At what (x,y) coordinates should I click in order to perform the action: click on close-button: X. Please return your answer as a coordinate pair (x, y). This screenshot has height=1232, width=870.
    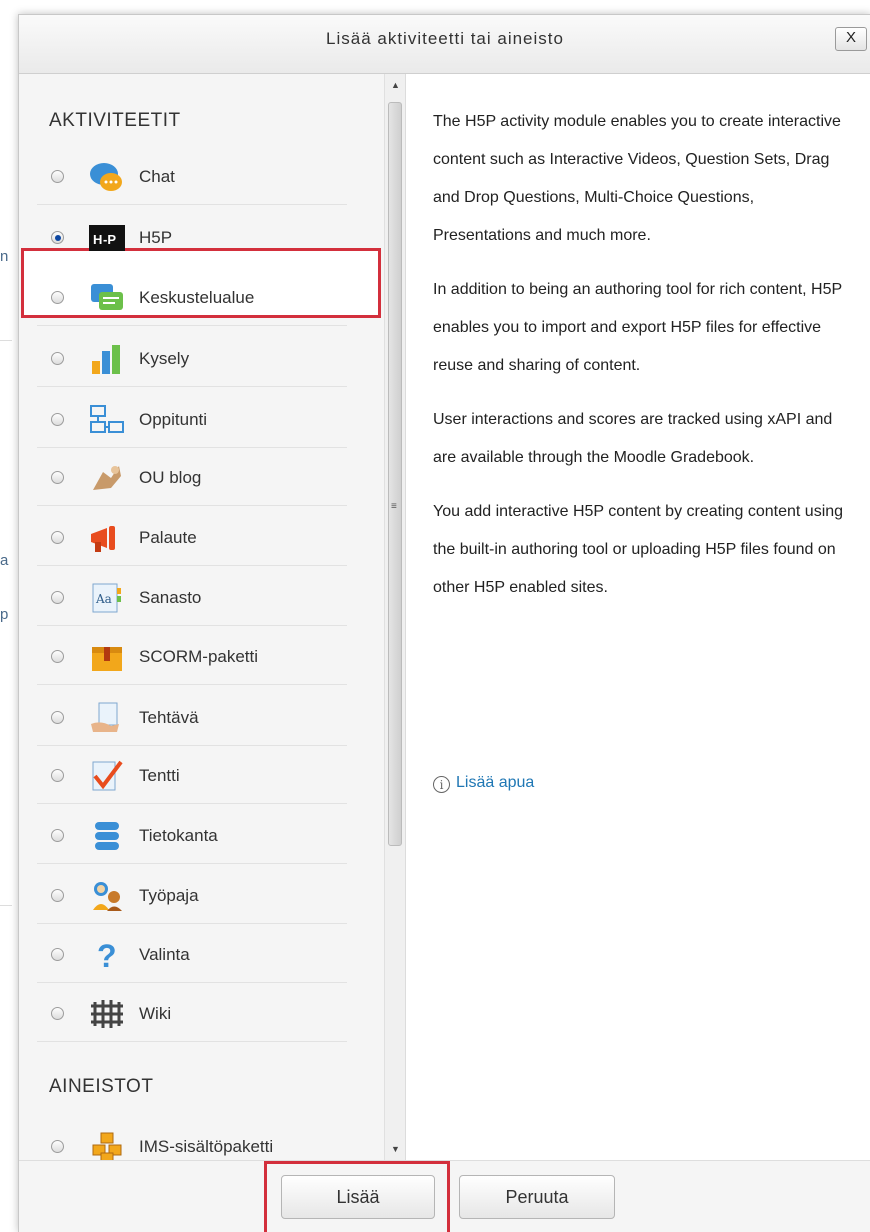
    Looking at the image, I should click on (851, 39).